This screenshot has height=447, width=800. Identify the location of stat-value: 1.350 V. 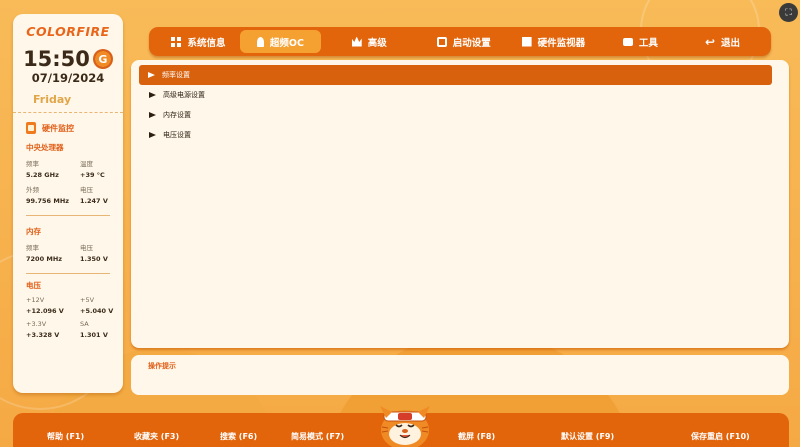
(94, 259).